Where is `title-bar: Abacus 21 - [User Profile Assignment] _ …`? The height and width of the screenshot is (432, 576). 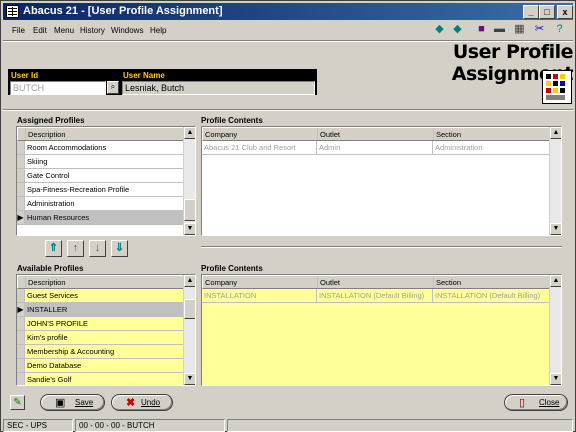 title-bar: Abacus 21 - [User Profile Assignment] _ … is located at coordinates (288, 11).